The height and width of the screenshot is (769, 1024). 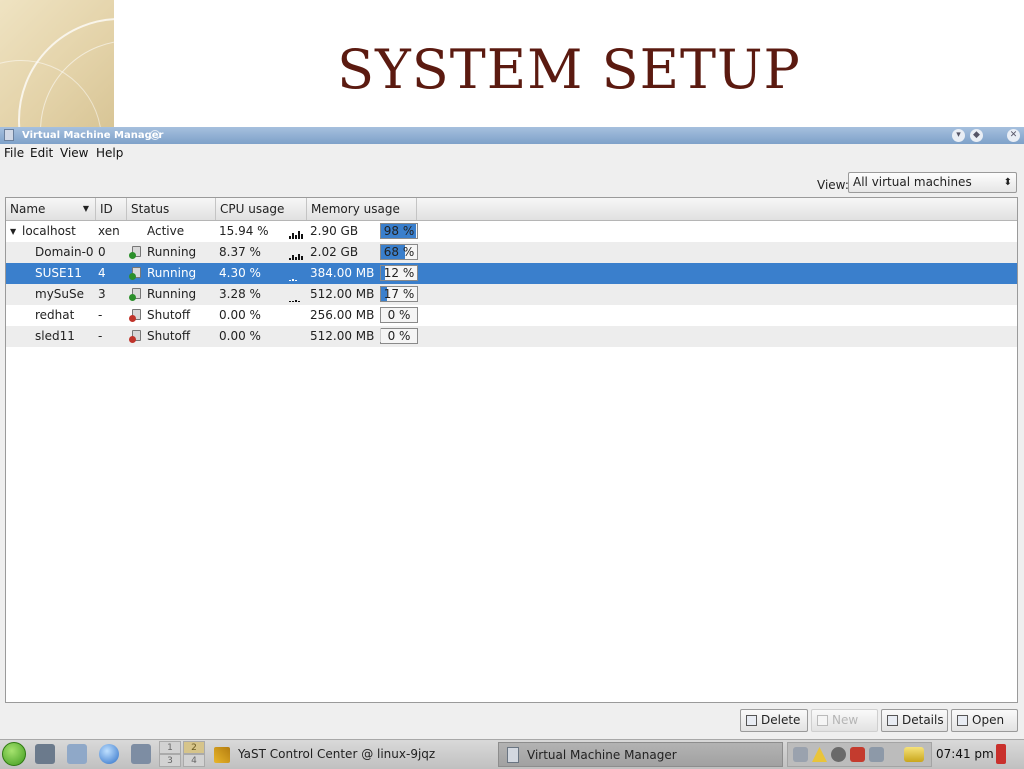 What do you see at coordinates (774, 720) in the screenshot?
I see `delete-button: Delete` at bounding box center [774, 720].